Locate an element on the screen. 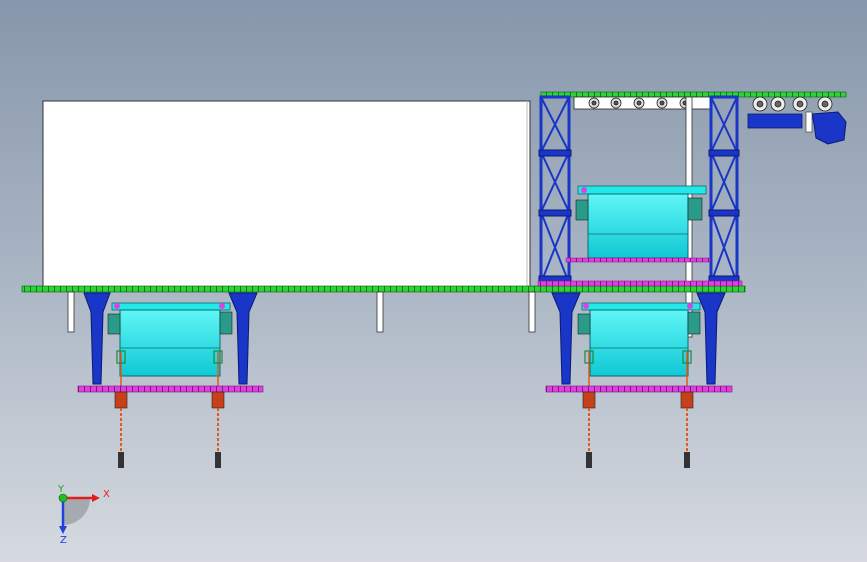 This screenshot has height=562, width=867. trolley-wheels is located at coordinates (703, 104).